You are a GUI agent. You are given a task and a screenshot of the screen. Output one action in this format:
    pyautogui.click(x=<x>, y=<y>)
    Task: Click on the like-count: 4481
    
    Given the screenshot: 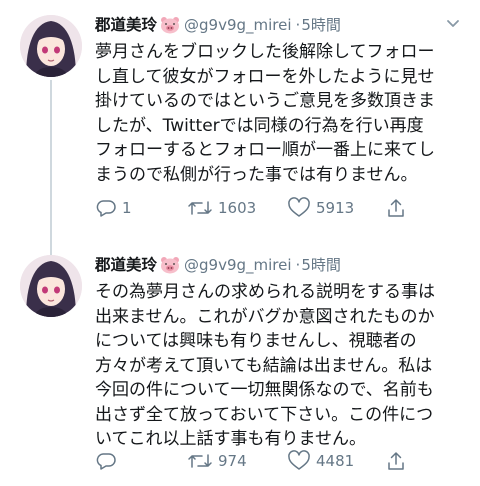 What is the action you would take?
    pyautogui.click(x=335, y=461)
    